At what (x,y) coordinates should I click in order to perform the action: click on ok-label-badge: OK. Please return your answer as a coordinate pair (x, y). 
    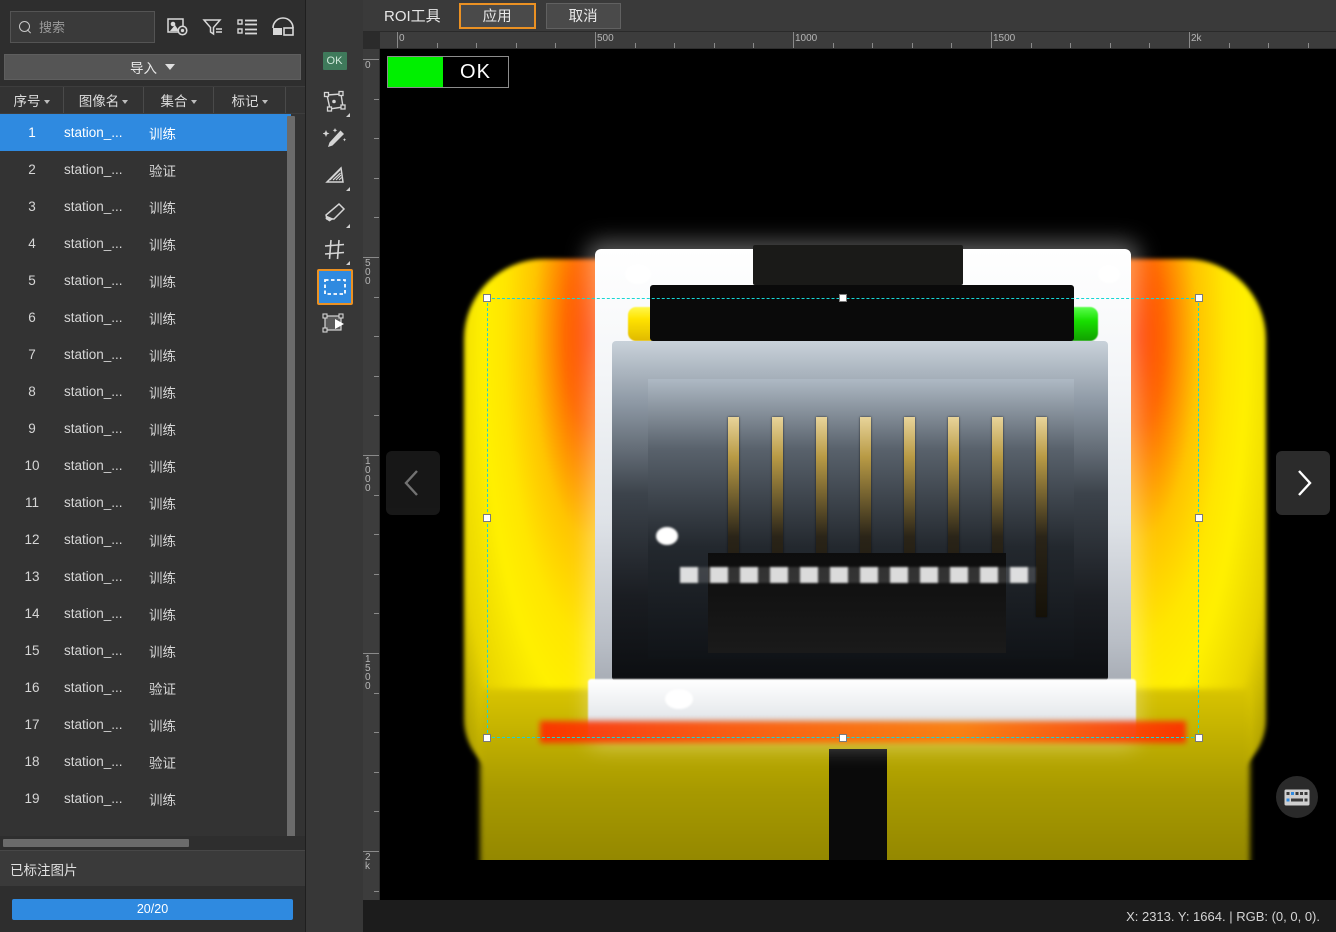
    Looking at the image, I should click on (334, 61).